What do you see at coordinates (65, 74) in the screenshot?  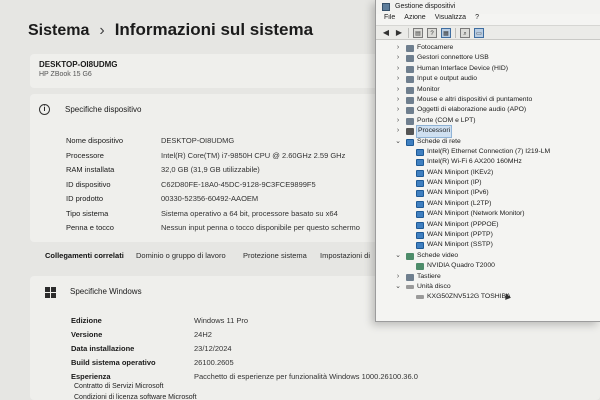 I see `device-model: HP ZBook 15 G6` at bounding box center [65, 74].